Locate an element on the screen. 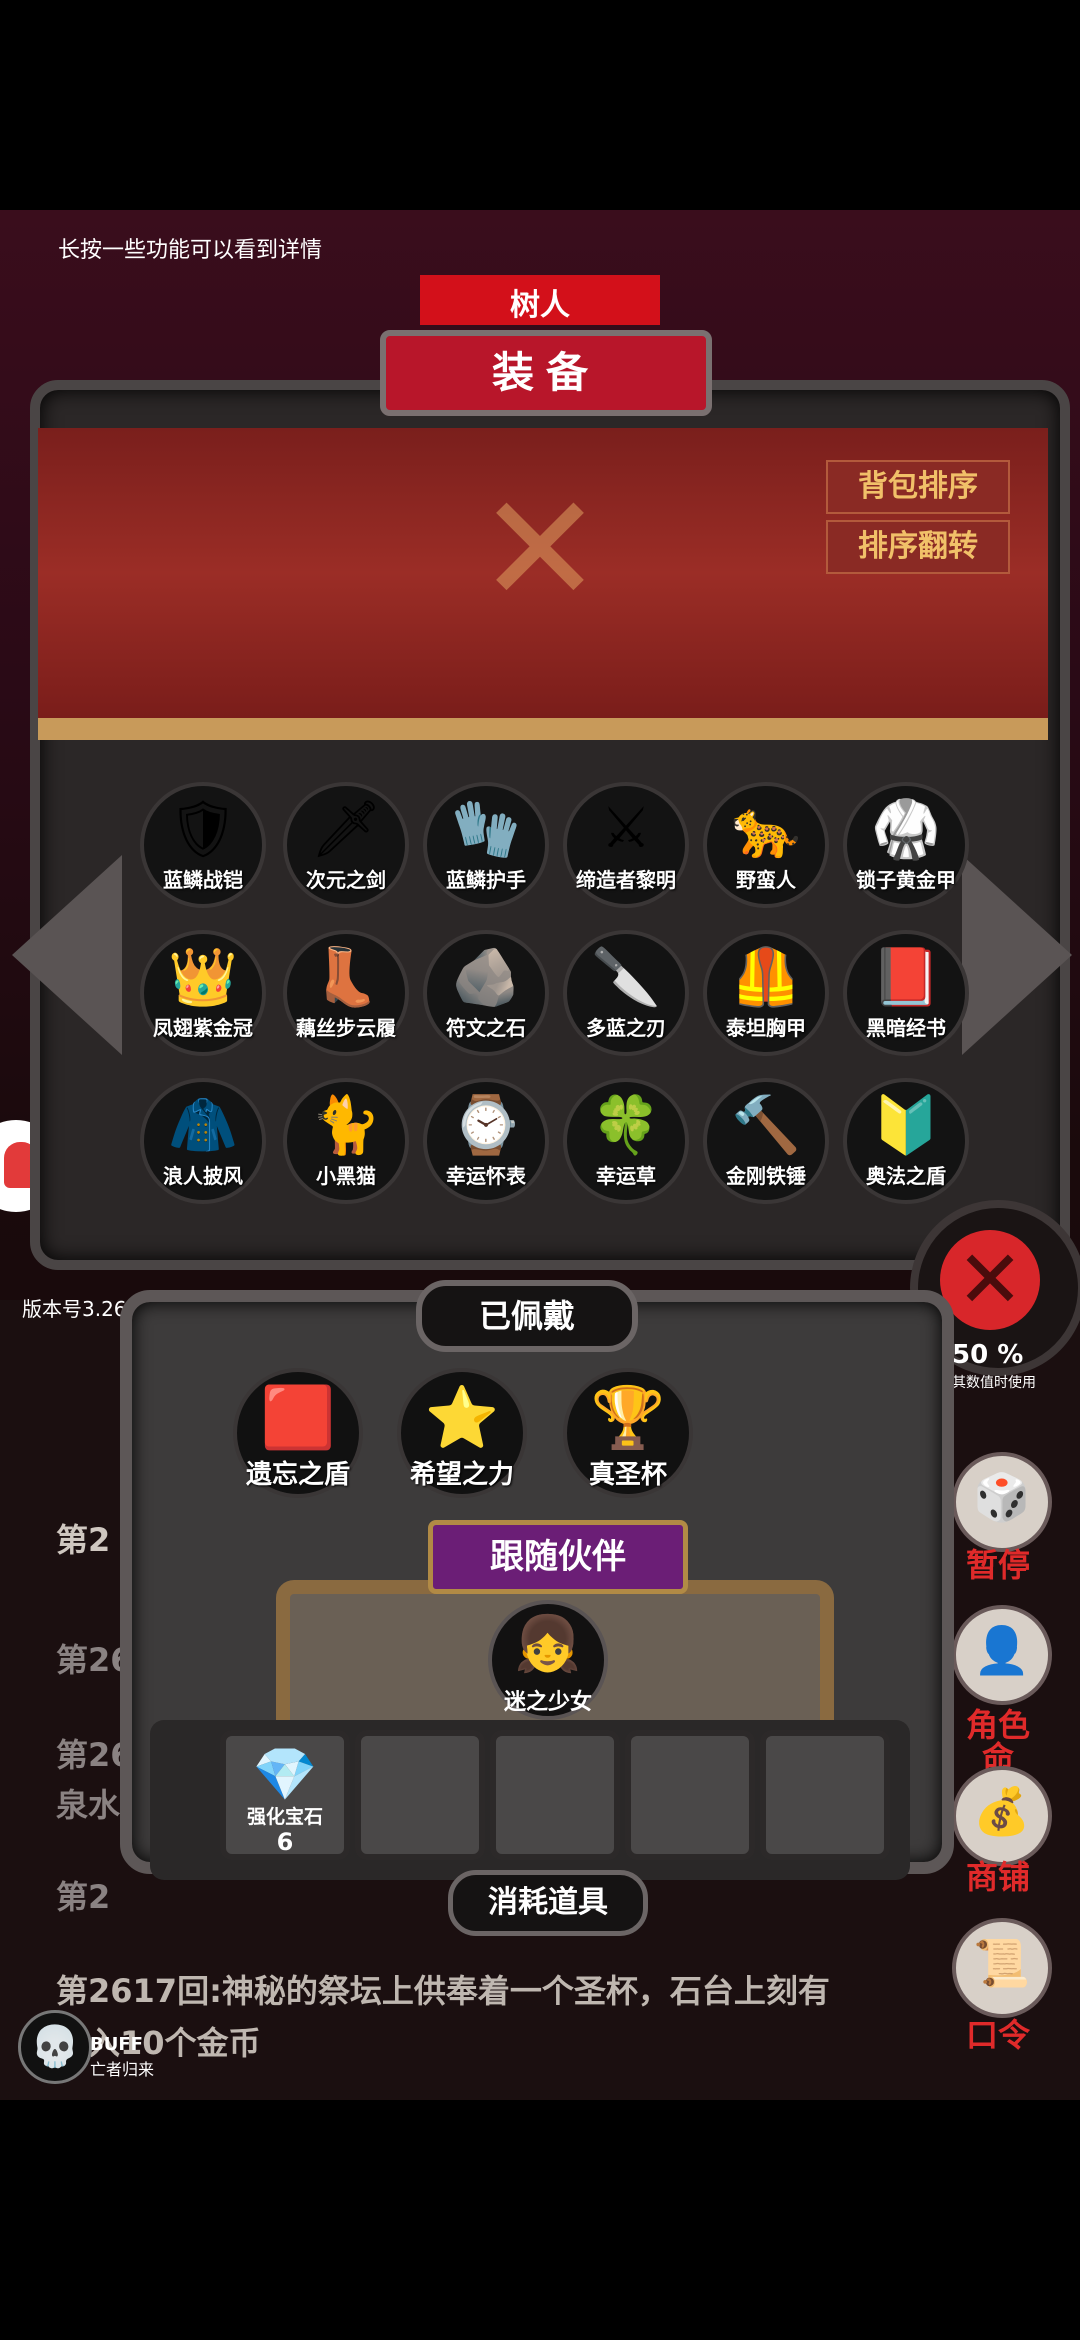 The image size is (1080, 2340). buff-label: BUFF is located at coordinates (116, 2044).